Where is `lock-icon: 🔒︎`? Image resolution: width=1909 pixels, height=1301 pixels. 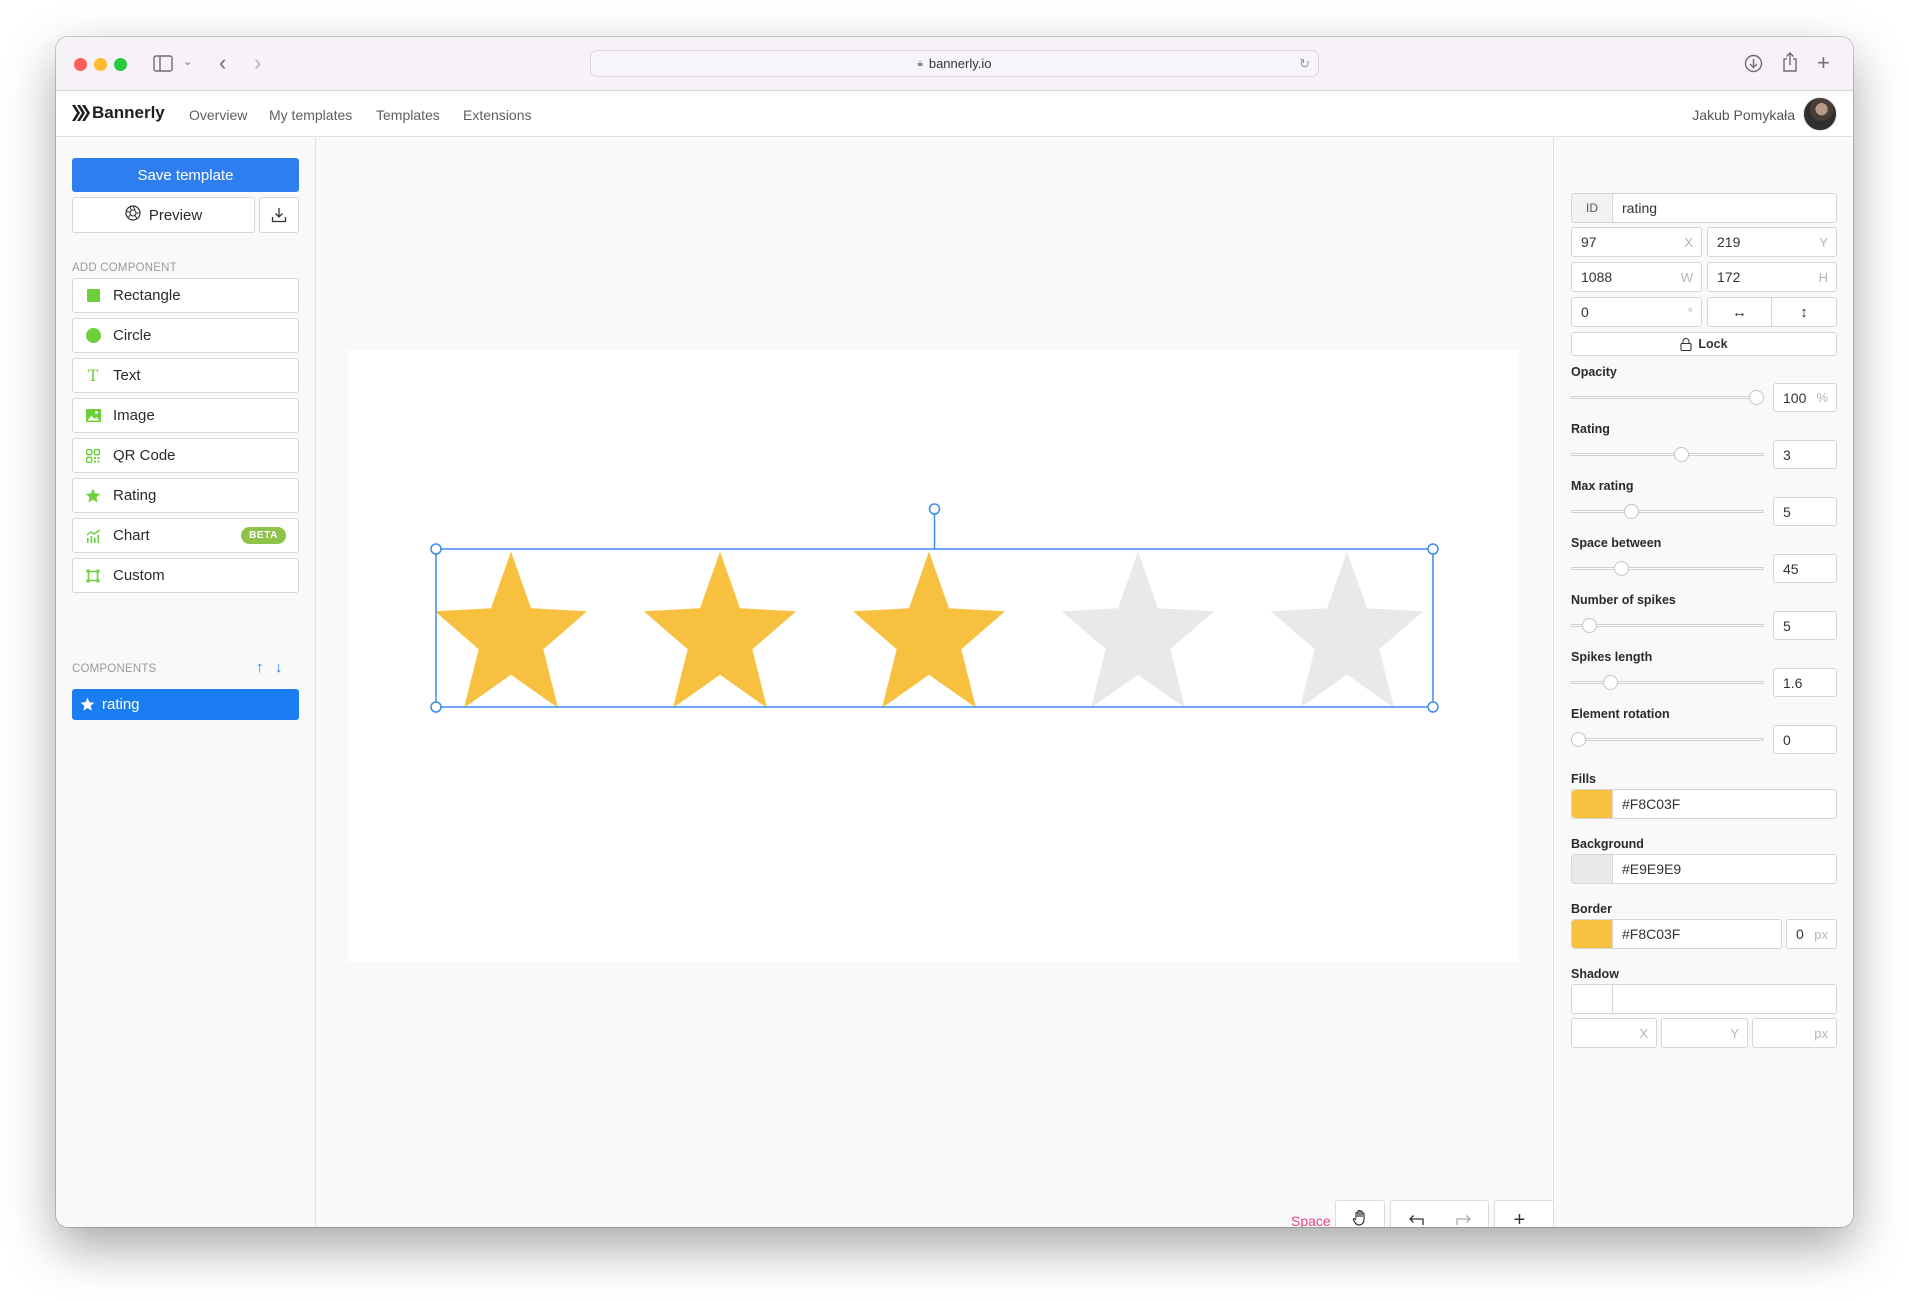 lock-icon: 🔒︎ is located at coordinates (920, 63).